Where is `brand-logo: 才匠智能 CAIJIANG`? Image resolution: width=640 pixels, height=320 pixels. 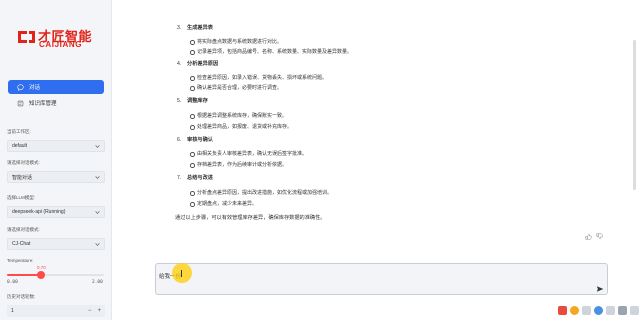
brand-logo: 才匠智能 CAIJIANG is located at coordinates (59, 38).